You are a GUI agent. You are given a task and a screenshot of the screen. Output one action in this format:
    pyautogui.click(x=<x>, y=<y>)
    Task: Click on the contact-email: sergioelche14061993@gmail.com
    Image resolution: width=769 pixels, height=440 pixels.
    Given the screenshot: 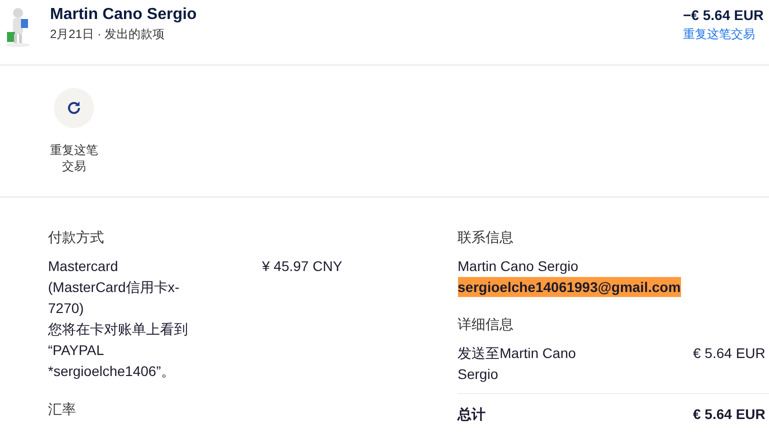 What is the action you would take?
    pyautogui.click(x=569, y=287)
    